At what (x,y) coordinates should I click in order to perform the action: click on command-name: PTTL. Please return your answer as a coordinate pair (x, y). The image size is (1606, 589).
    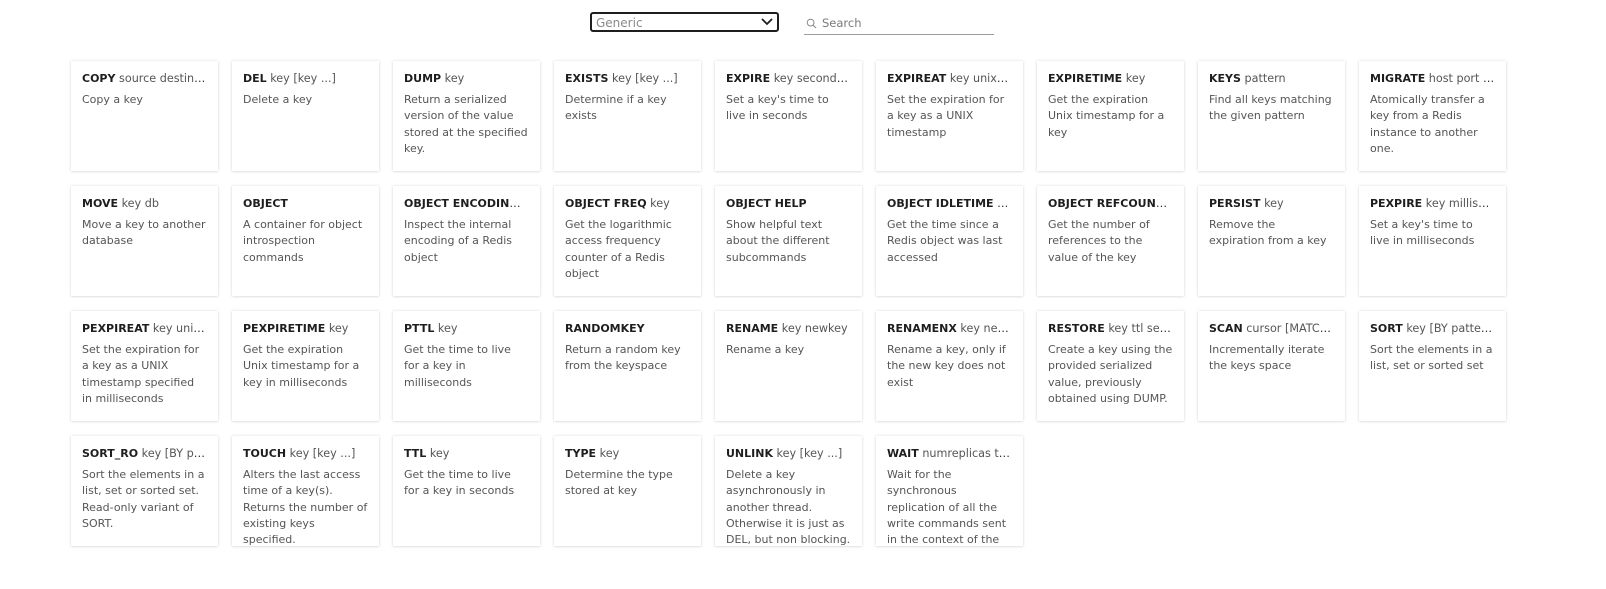
    Looking at the image, I should click on (419, 328).